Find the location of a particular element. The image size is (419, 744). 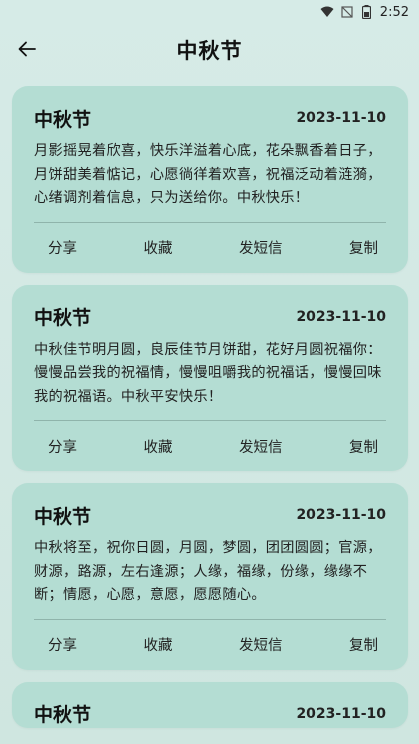

page-title: 中秋节 is located at coordinates (209, 51).